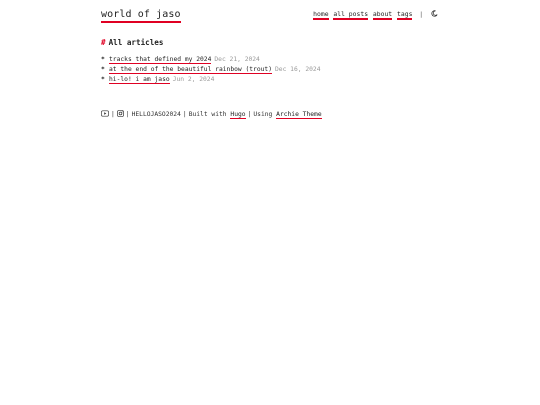 The image size is (540, 405). Describe the element at coordinates (156, 114) in the screenshot. I see `copyright-text: HELLOJASO2024` at that location.